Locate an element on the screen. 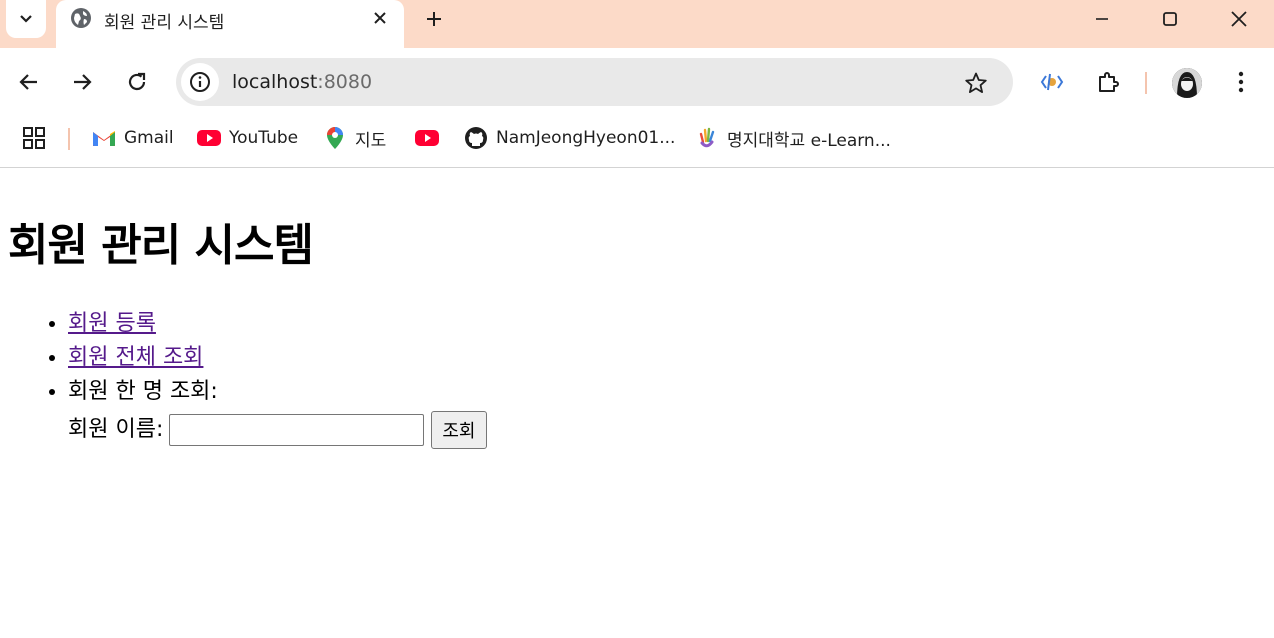 The width and height of the screenshot is (1274, 638). puzzle-icon is located at coordinates (1109, 82).